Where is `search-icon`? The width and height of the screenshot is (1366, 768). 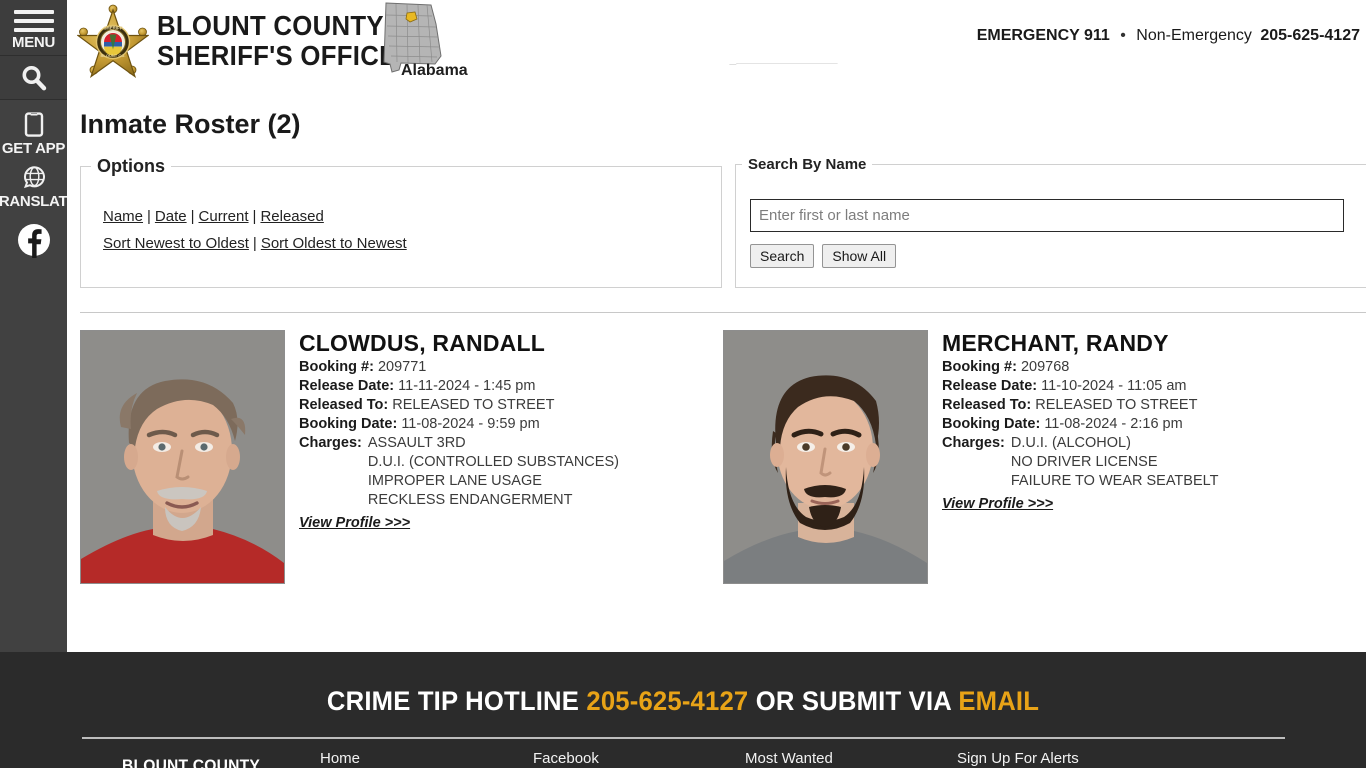 search-icon is located at coordinates (34, 77).